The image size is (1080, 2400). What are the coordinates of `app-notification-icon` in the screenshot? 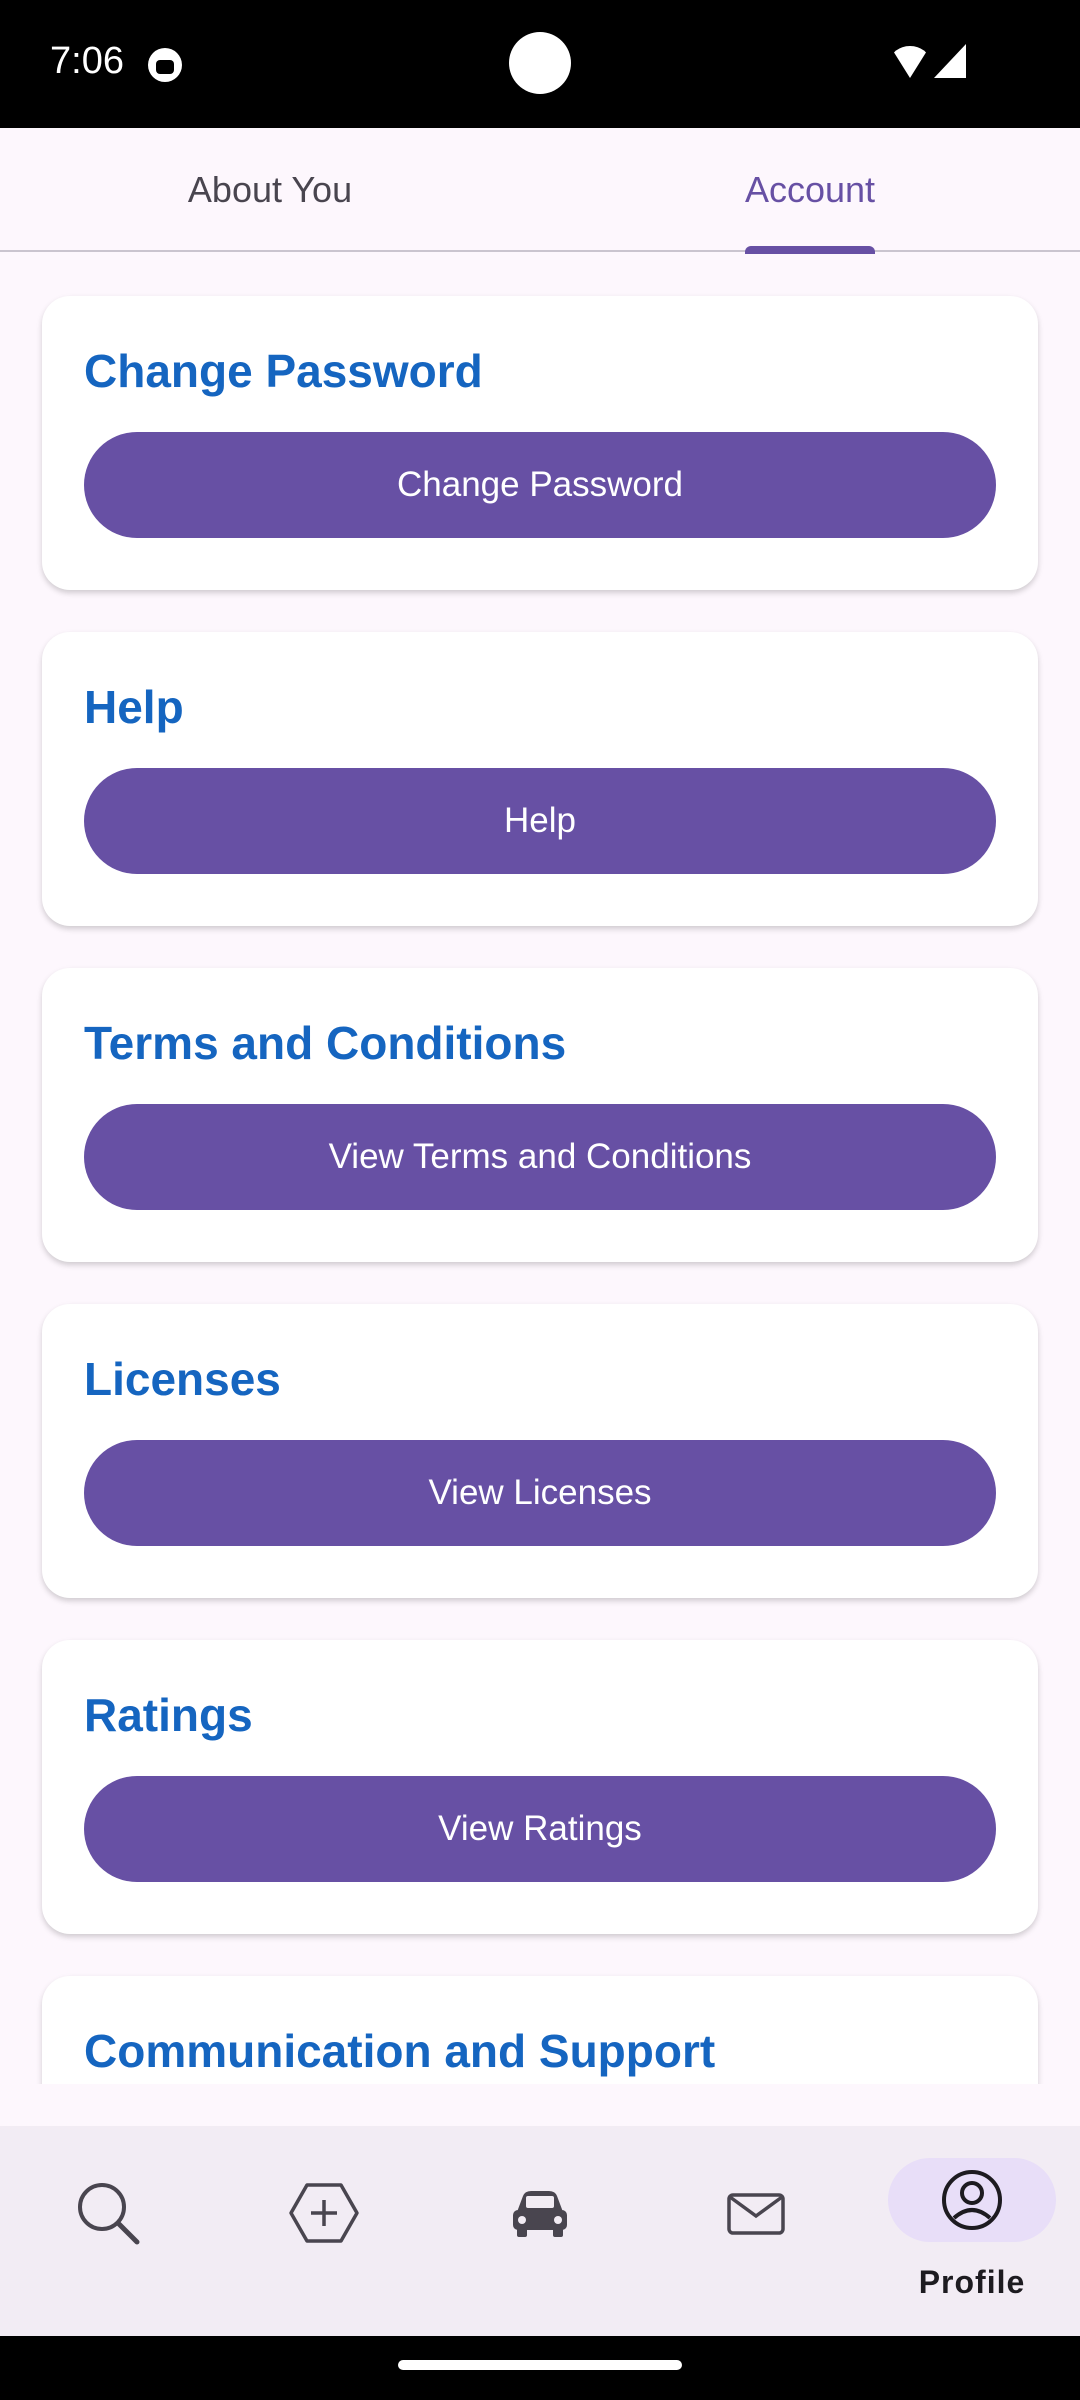 It's located at (165, 65).